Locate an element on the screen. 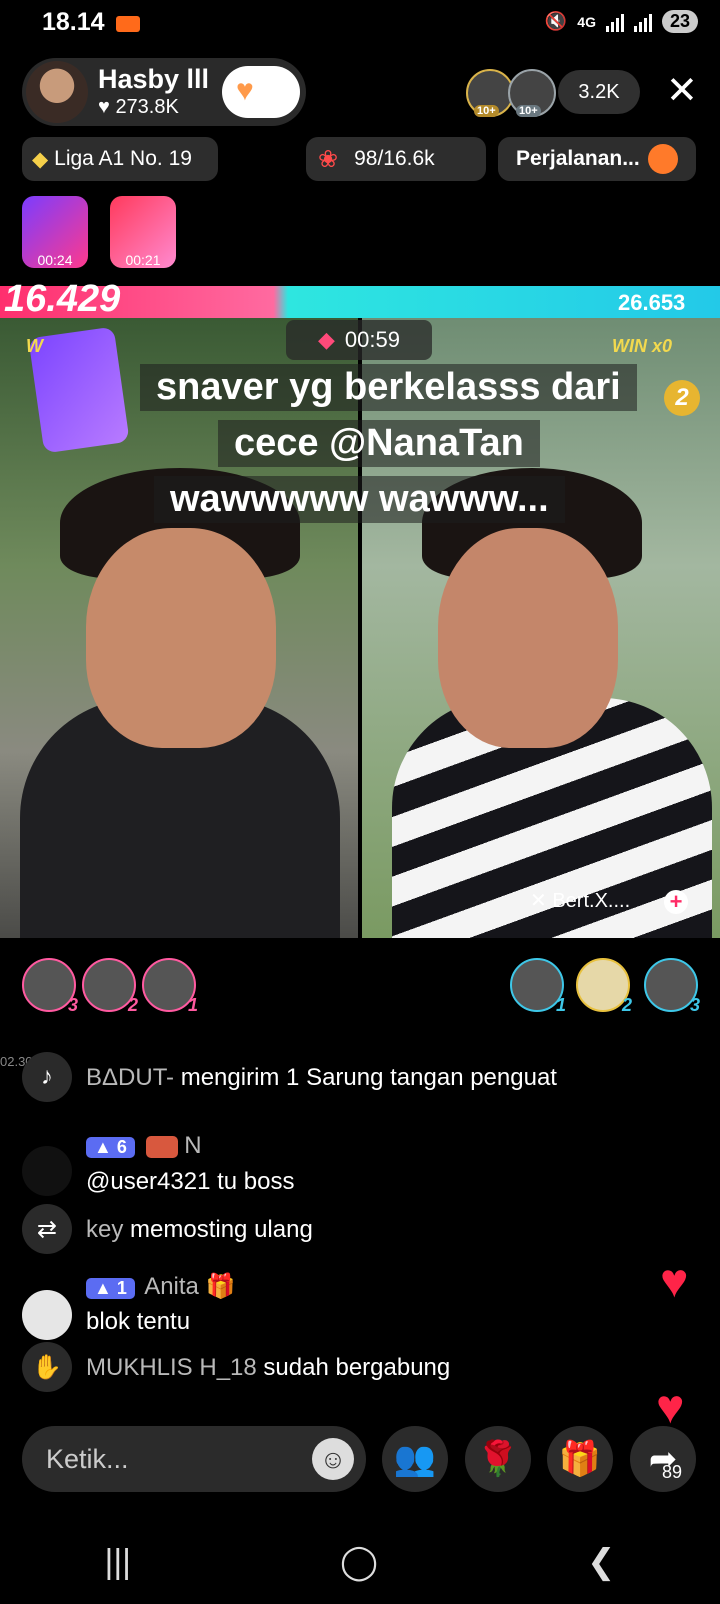 The height and width of the screenshot is (1604, 720). floating-heart-icon: ♥ is located at coordinates (674, 1281).